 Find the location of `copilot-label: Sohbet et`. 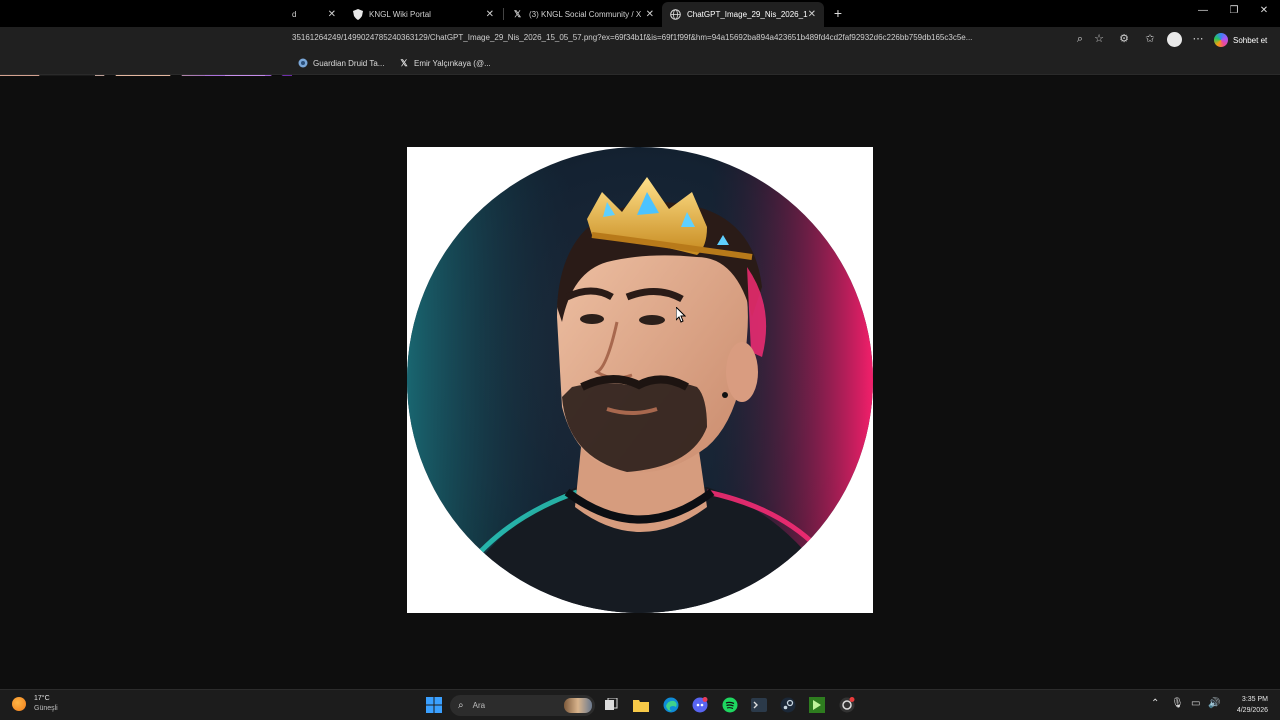

copilot-label: Sohbet et is located at coordinates (1250, 40).